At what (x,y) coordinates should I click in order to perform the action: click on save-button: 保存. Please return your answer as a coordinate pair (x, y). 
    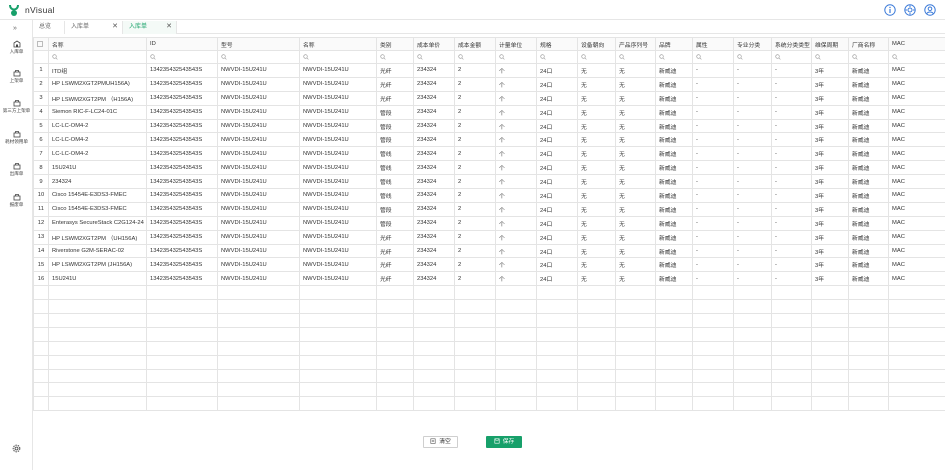
    Looking at the image, I should click on (504, 442).